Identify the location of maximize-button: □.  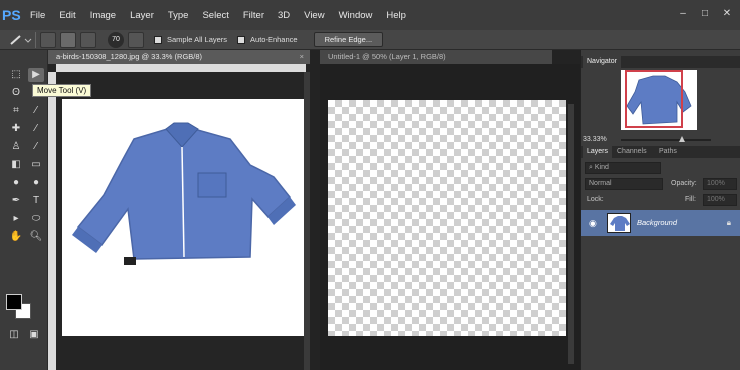
(705, 14).